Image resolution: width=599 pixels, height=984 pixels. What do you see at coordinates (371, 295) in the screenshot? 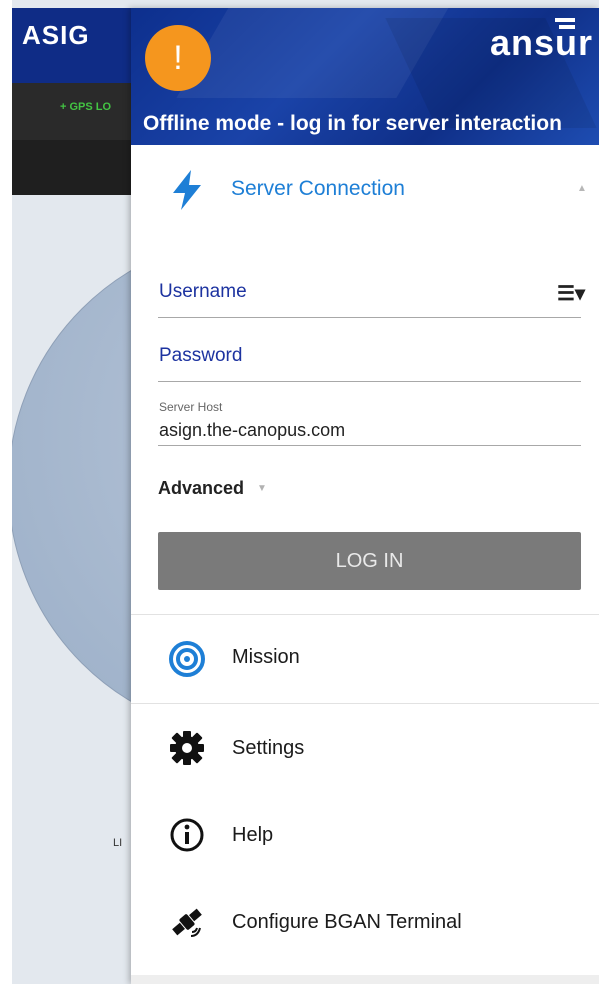
I see `username-field: Username ☰▾` at bounding box center [371, 295].